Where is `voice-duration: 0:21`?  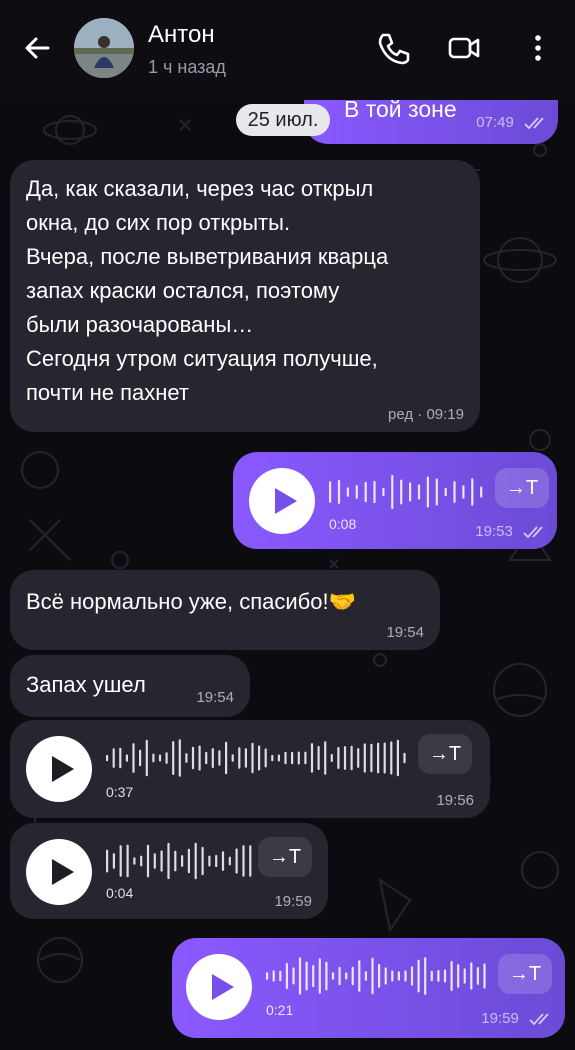 voice-duration: 0:21 is located at coordinates (280, 1010).